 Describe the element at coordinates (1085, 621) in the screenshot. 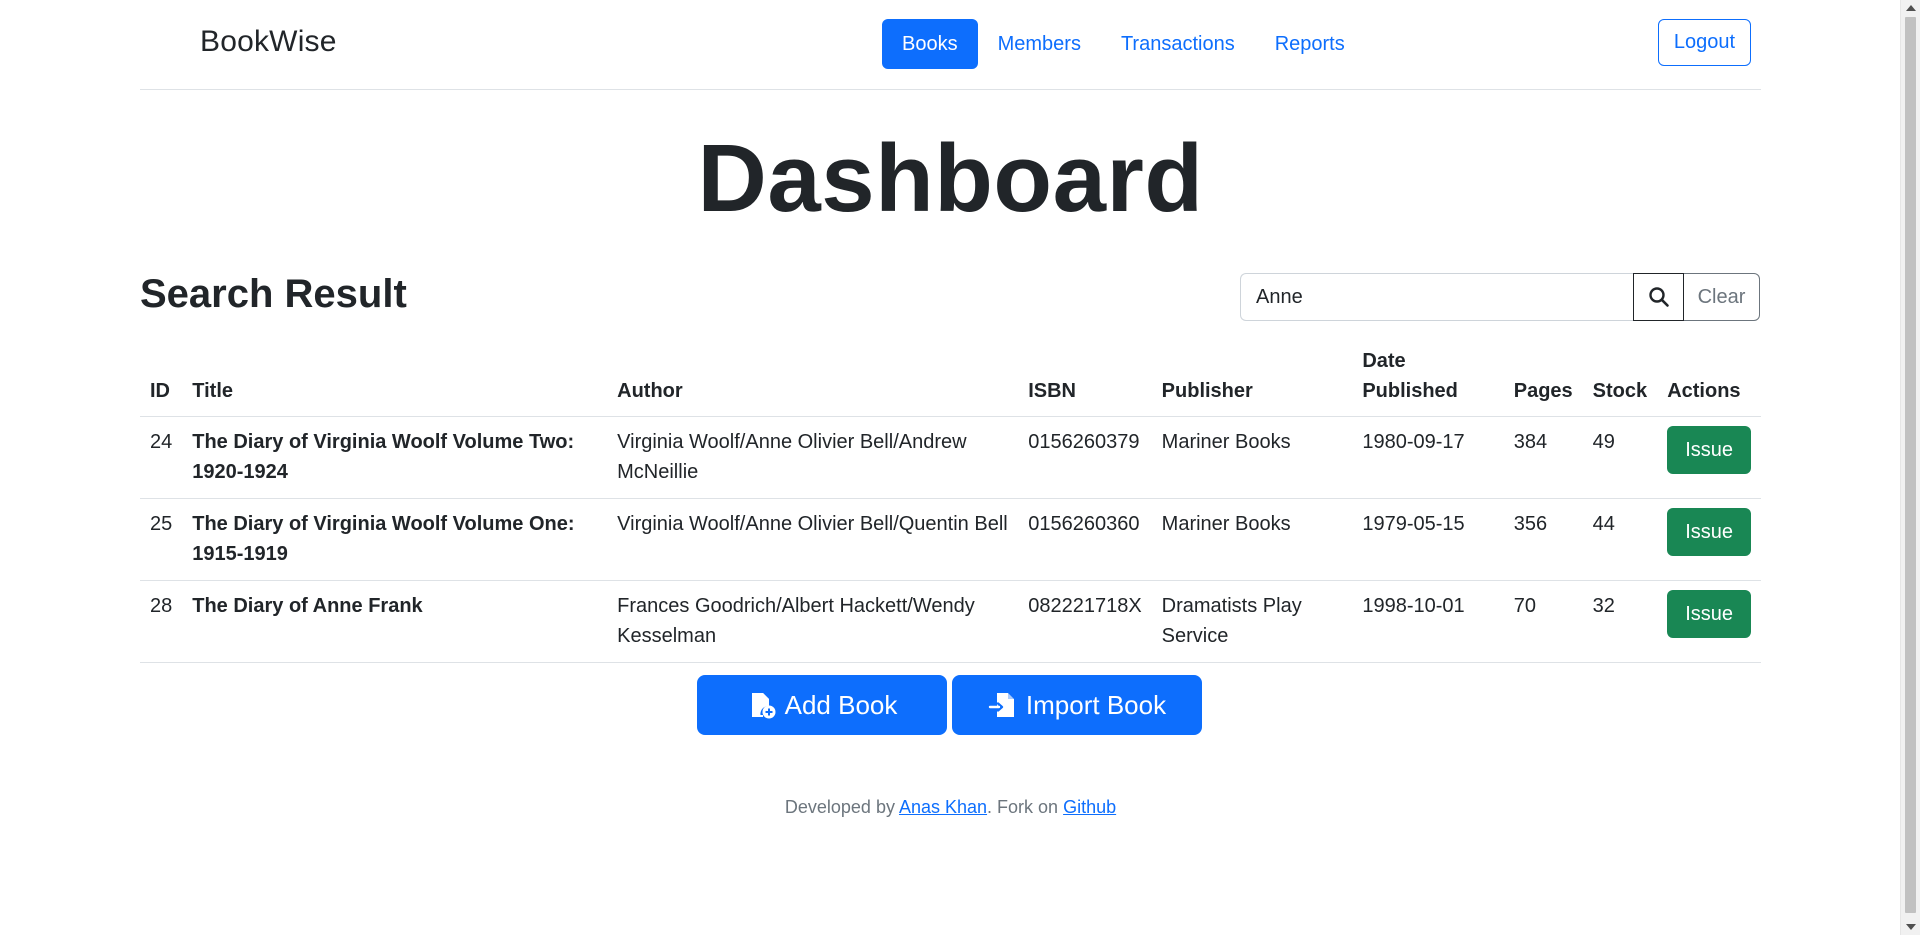

I see `cell-isbn: 082221718X` at that location.